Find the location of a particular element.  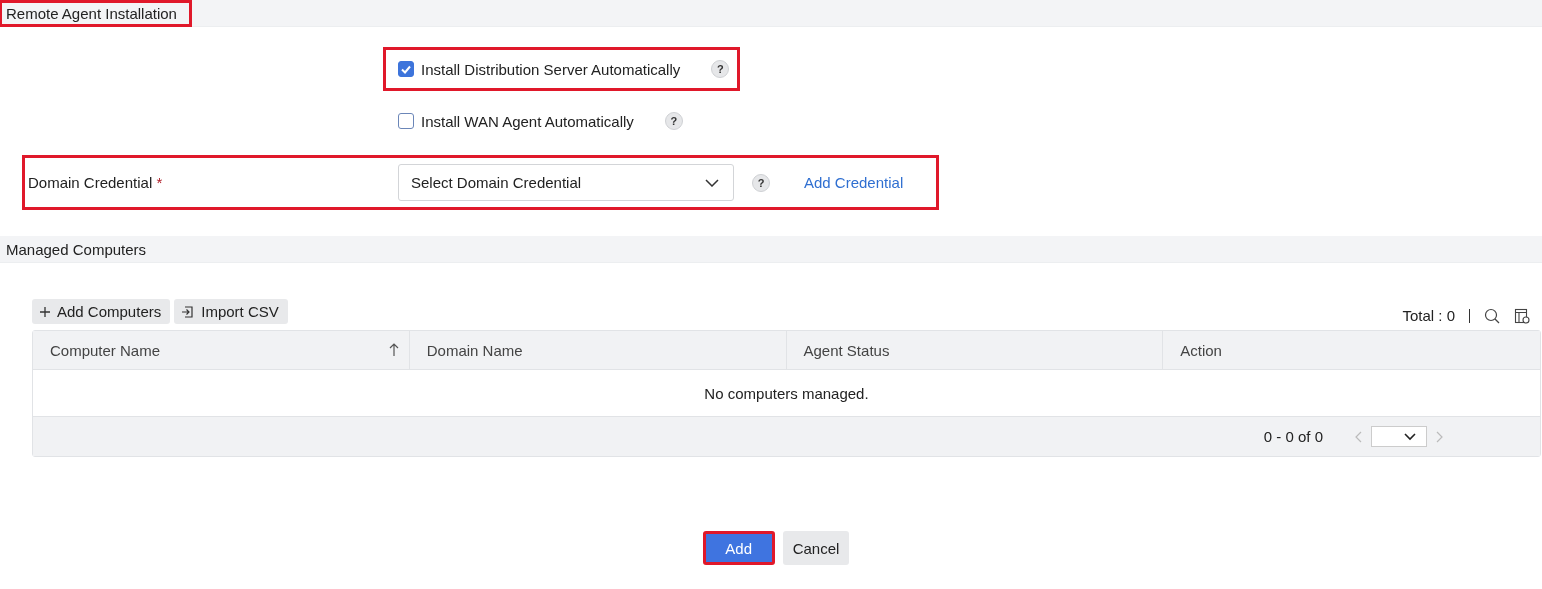

pagination-range: 0 - 0 of 0 is located at coordinates (1293, 436).